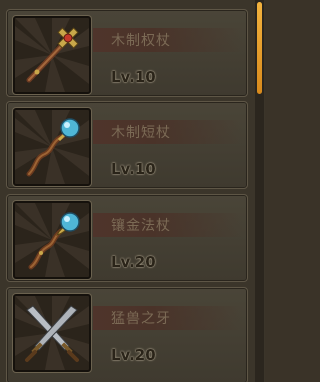  I want to click on cross-scepter-icon, so click(52, 55).